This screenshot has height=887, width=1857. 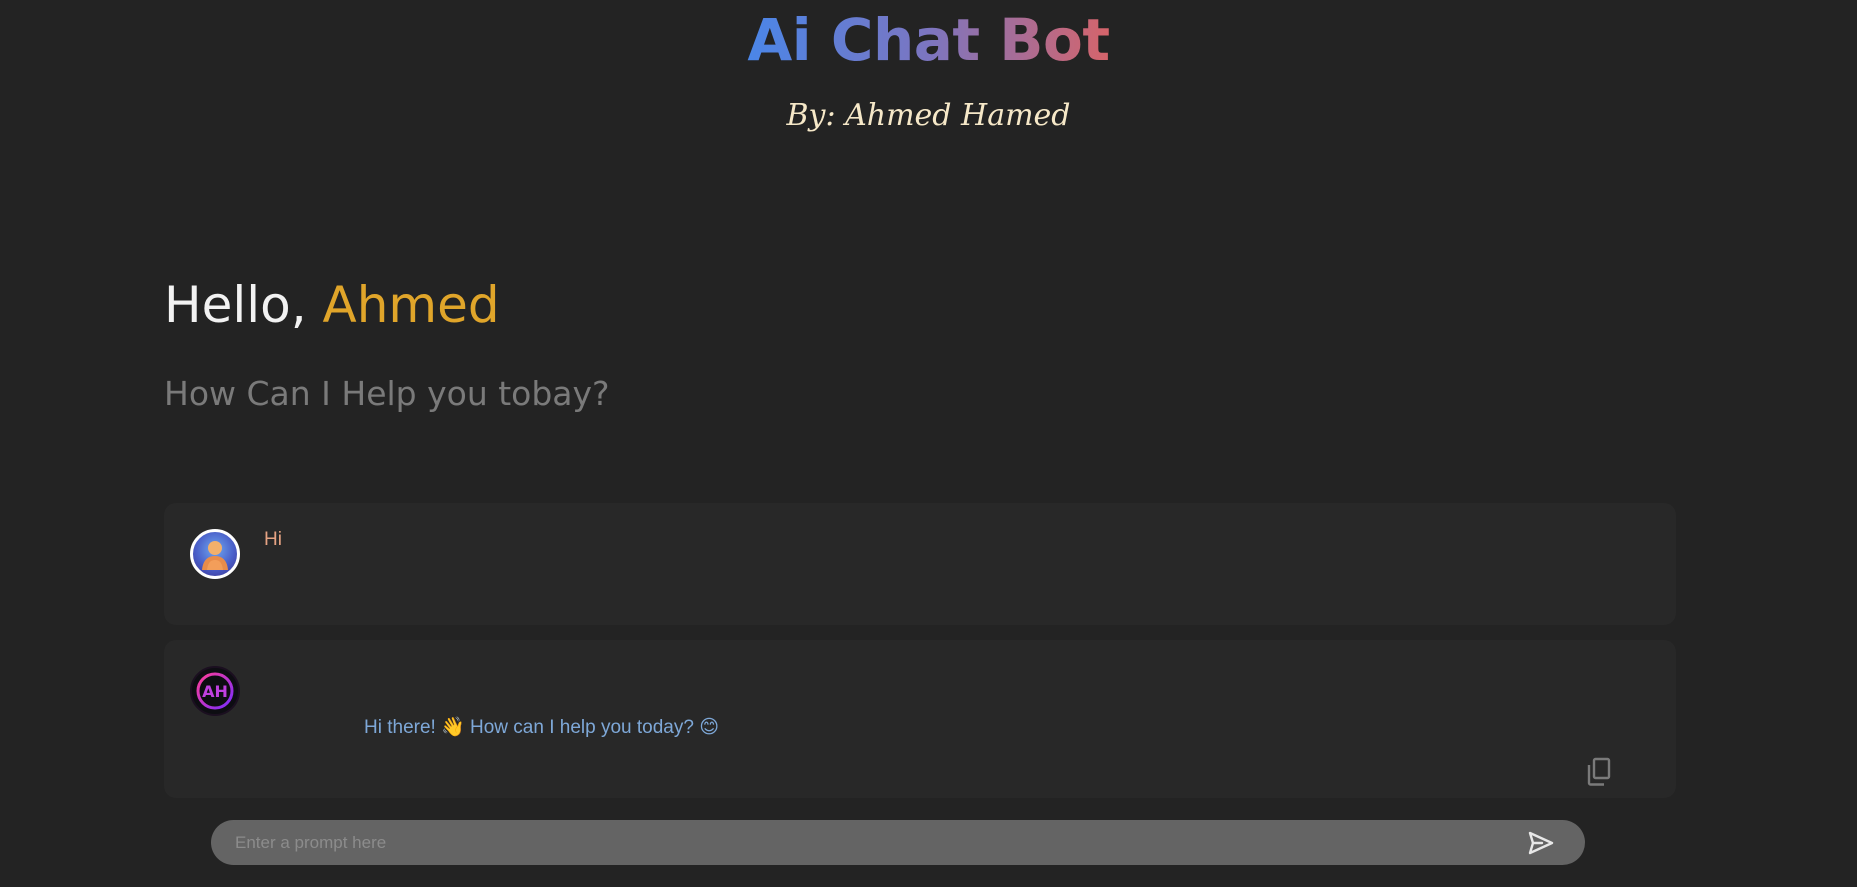 I want to click on greeting-hello: Hello,, so click(x=243, y=305).